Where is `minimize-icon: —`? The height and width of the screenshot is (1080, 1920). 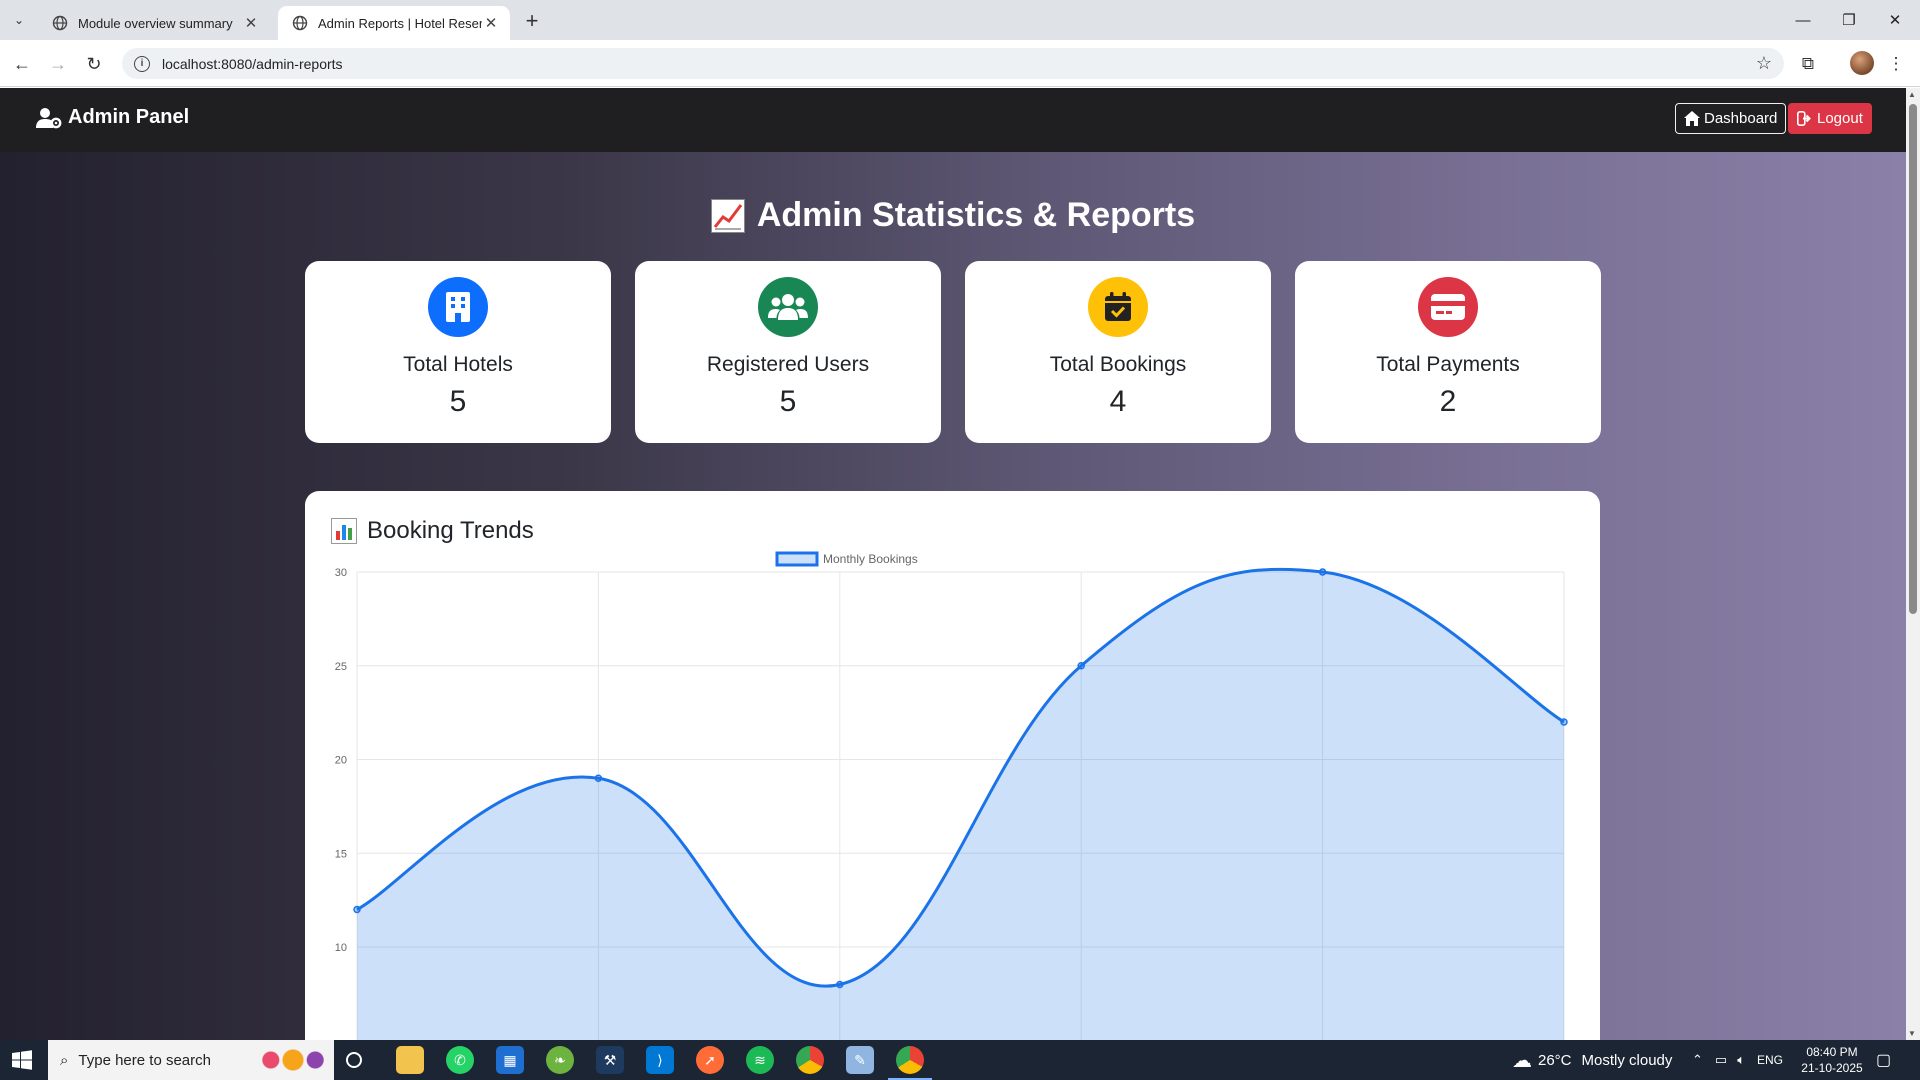
minimize-icon: — is located at coordinates (1803, 20).